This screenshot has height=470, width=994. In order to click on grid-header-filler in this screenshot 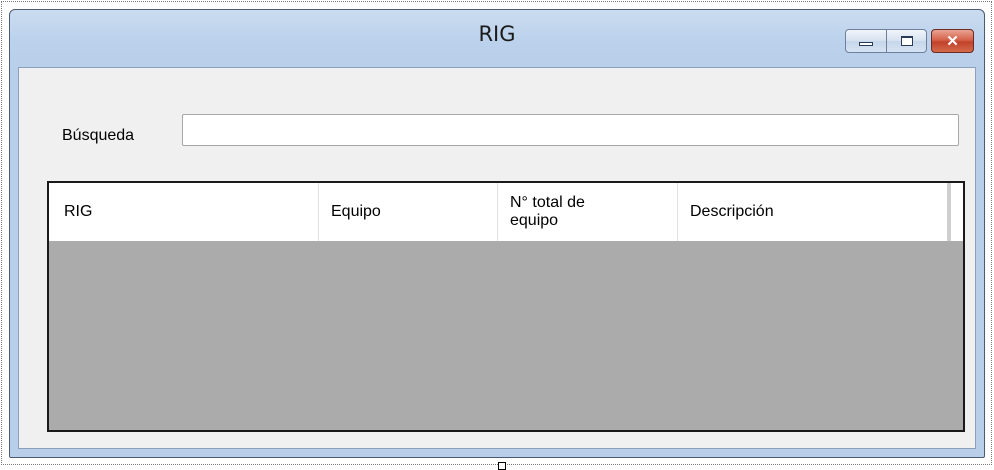, I will do `click(955, 212)`.